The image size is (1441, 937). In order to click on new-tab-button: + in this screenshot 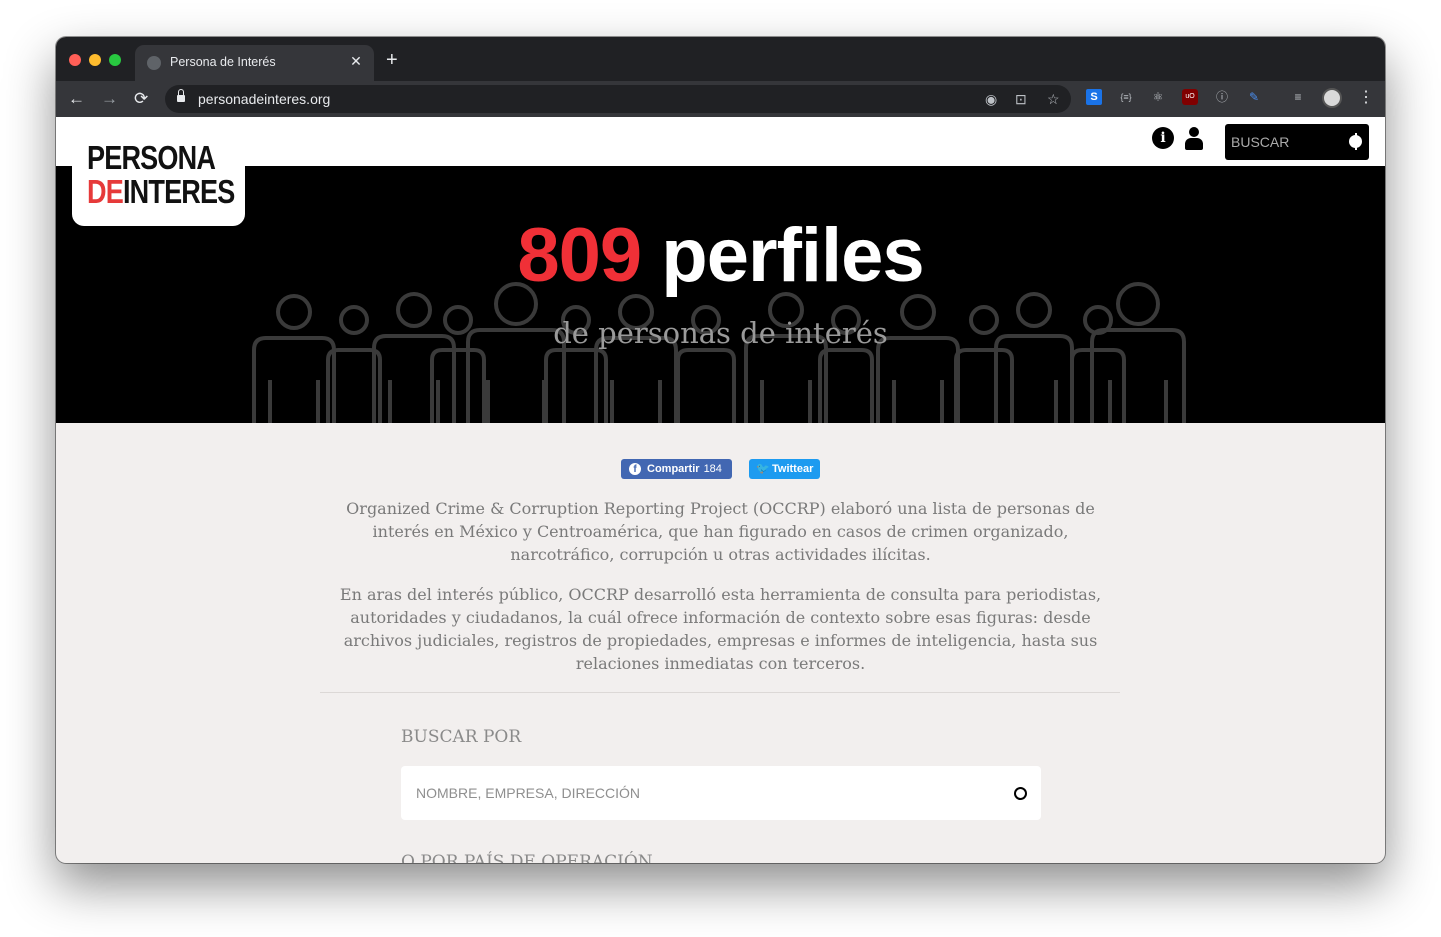, I will do `click(392, 60)`.